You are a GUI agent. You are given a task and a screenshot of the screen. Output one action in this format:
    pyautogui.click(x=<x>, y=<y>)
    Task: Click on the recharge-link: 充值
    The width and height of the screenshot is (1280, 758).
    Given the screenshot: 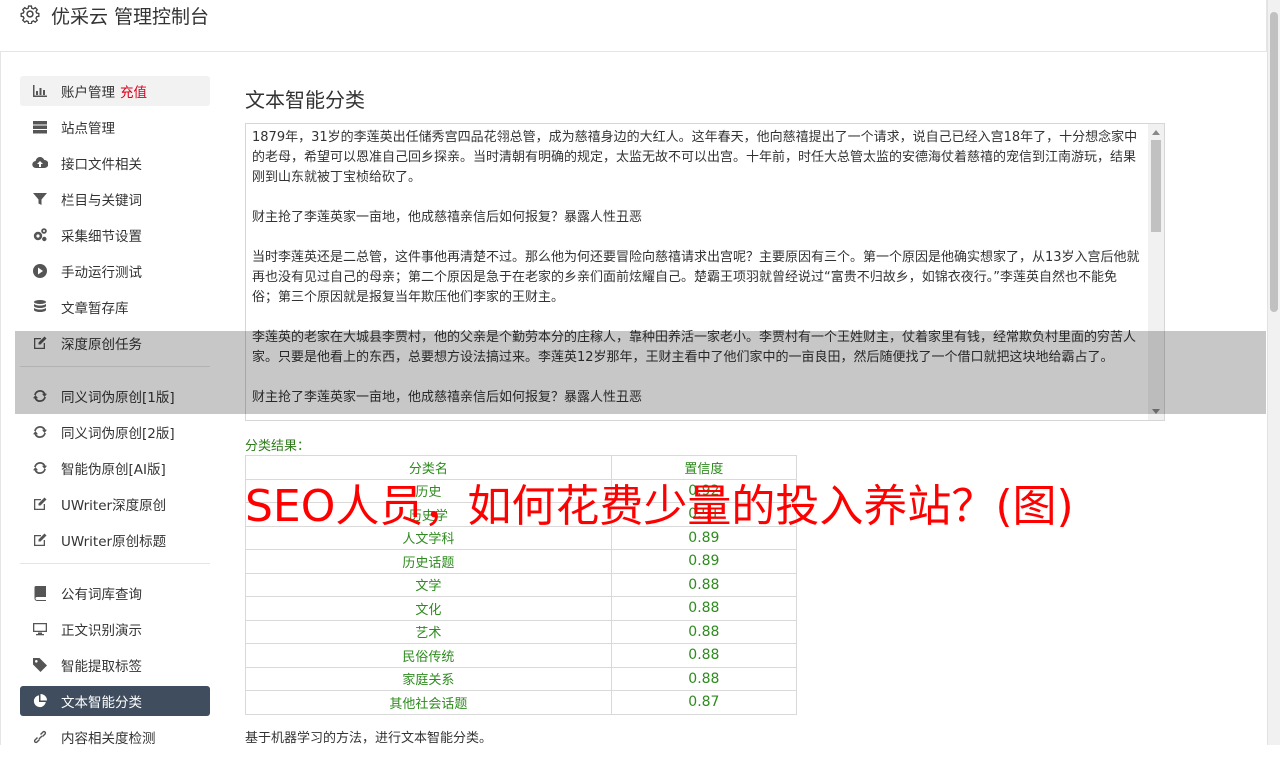 What is the action you would take?
    pyautogui.click(x=133, y=91)
    